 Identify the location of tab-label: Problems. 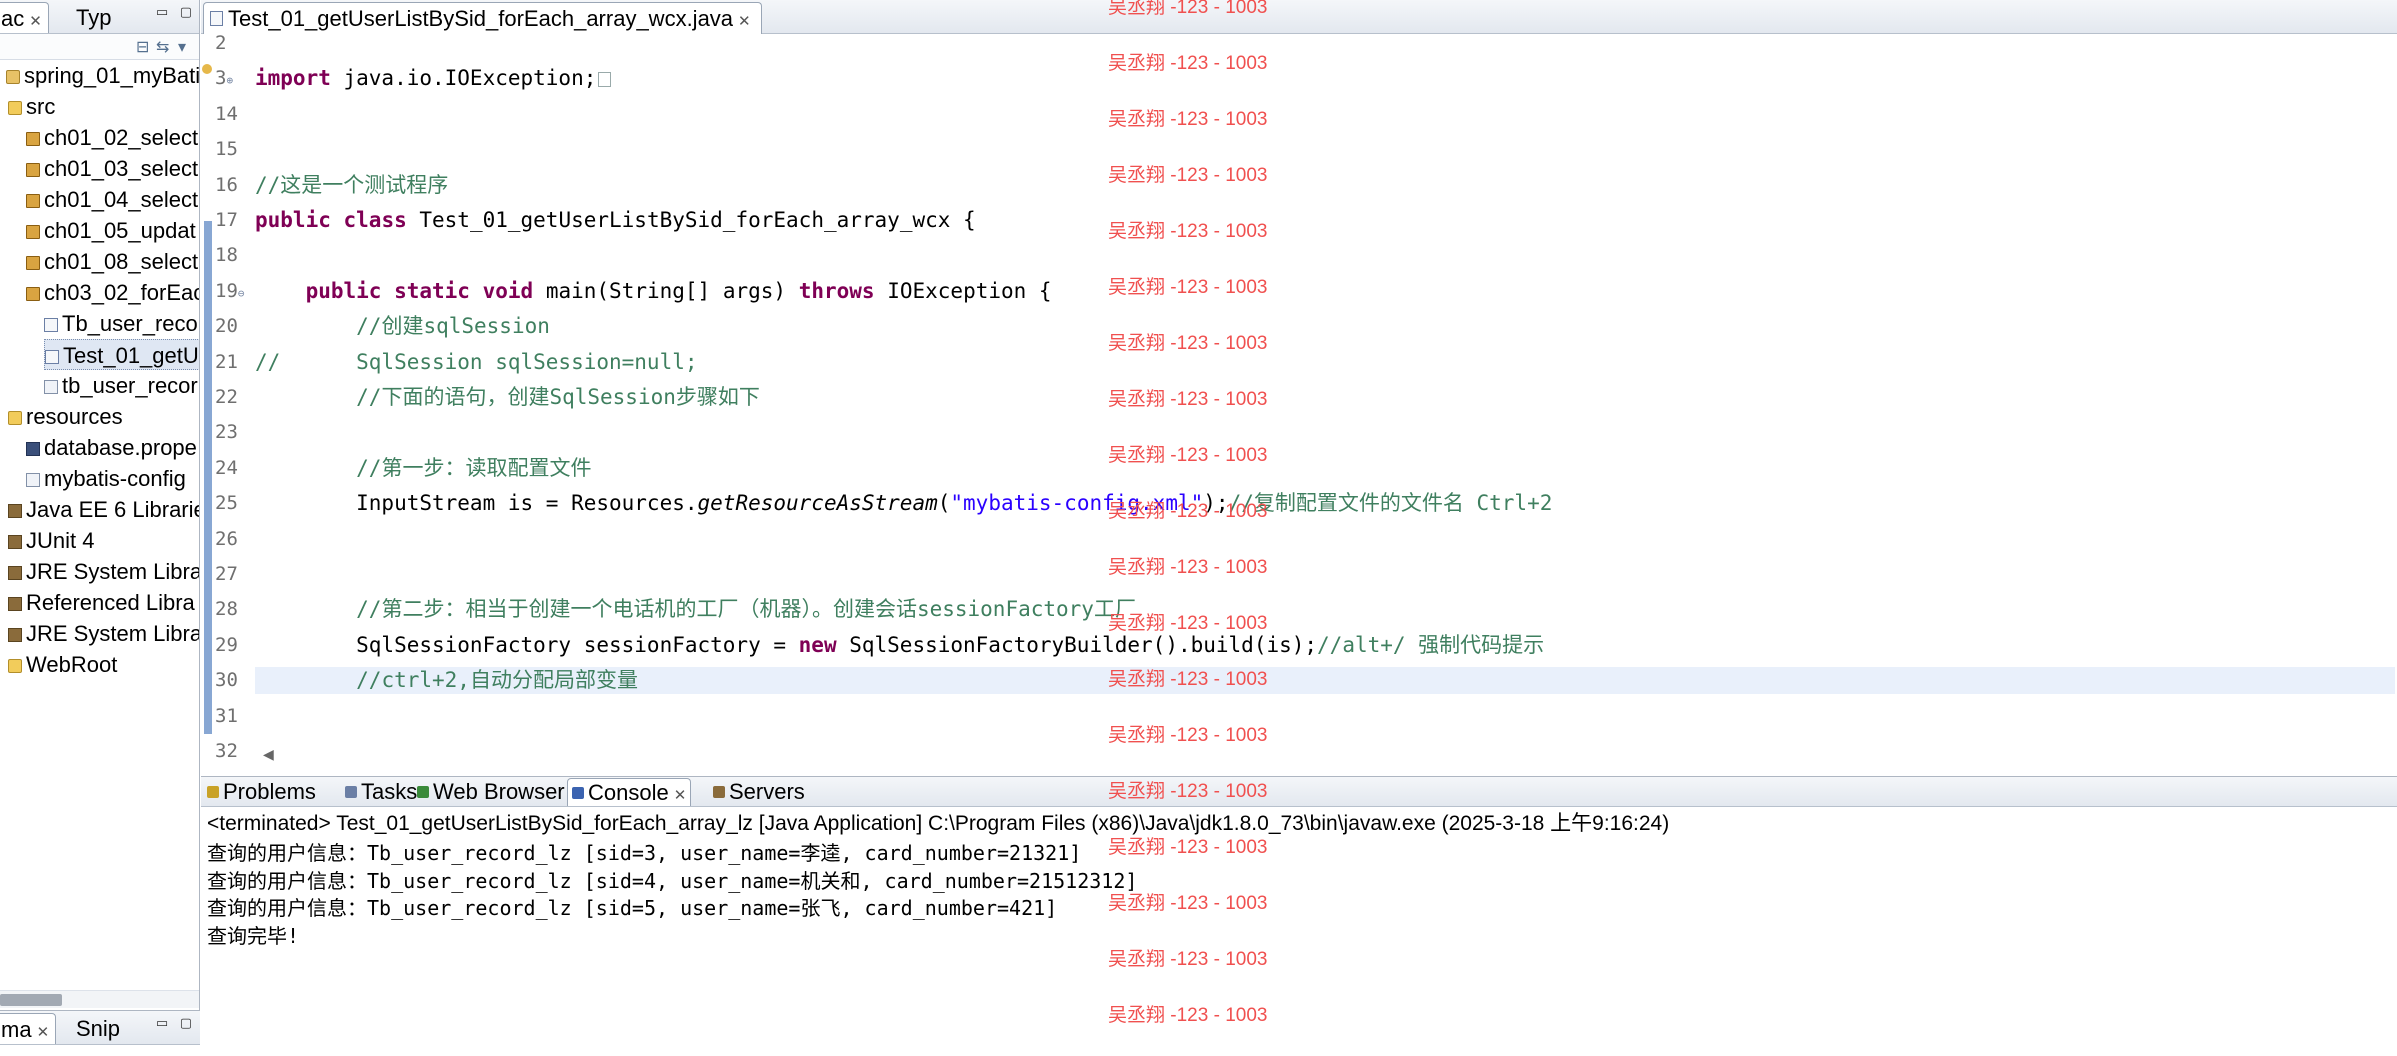
(269, 791).